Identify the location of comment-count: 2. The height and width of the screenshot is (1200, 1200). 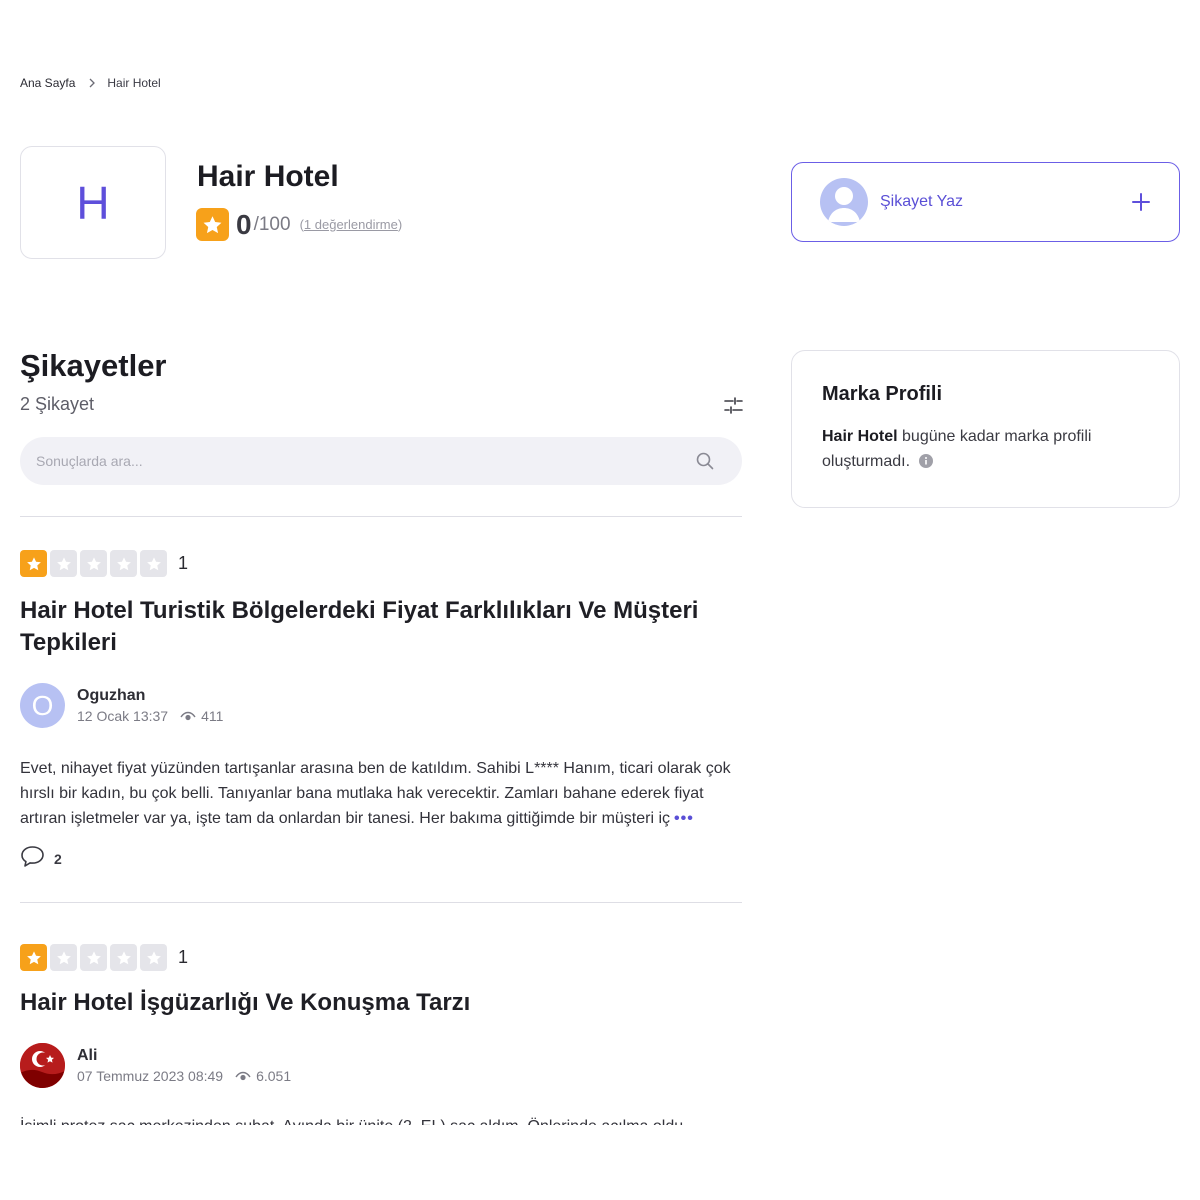
(58, 859).